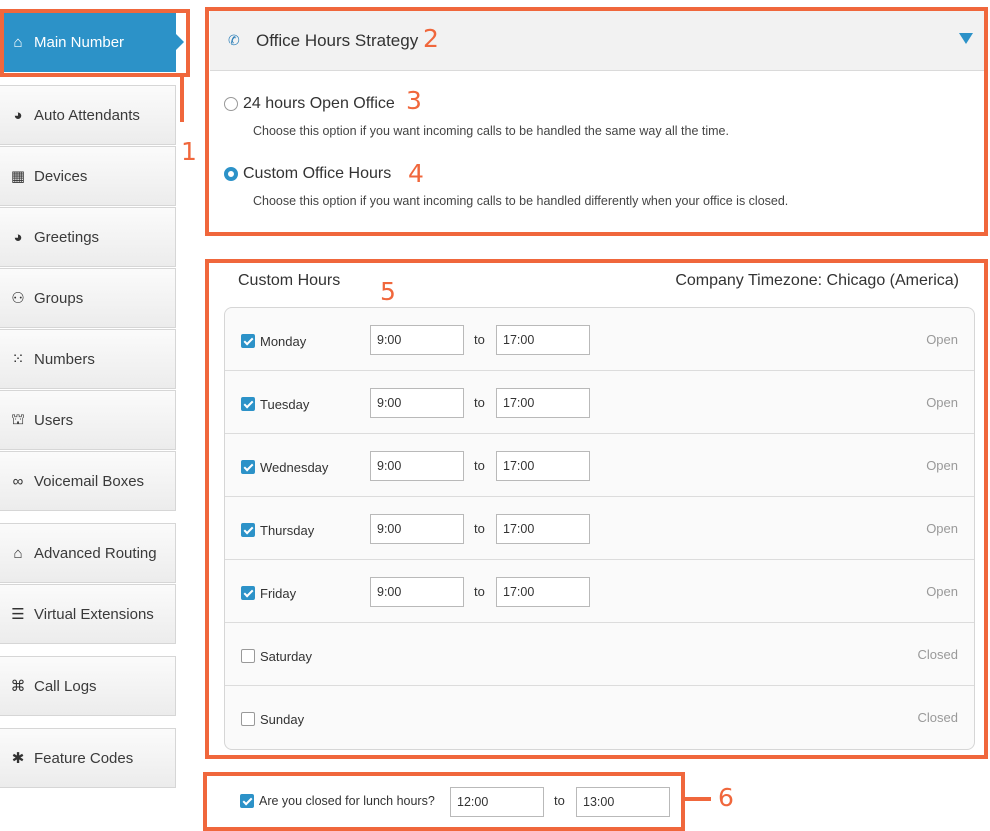  Describe the element at coordinates (599, 591) in the screenshot. I see `day-row-friday: Friday to Open` at that location.